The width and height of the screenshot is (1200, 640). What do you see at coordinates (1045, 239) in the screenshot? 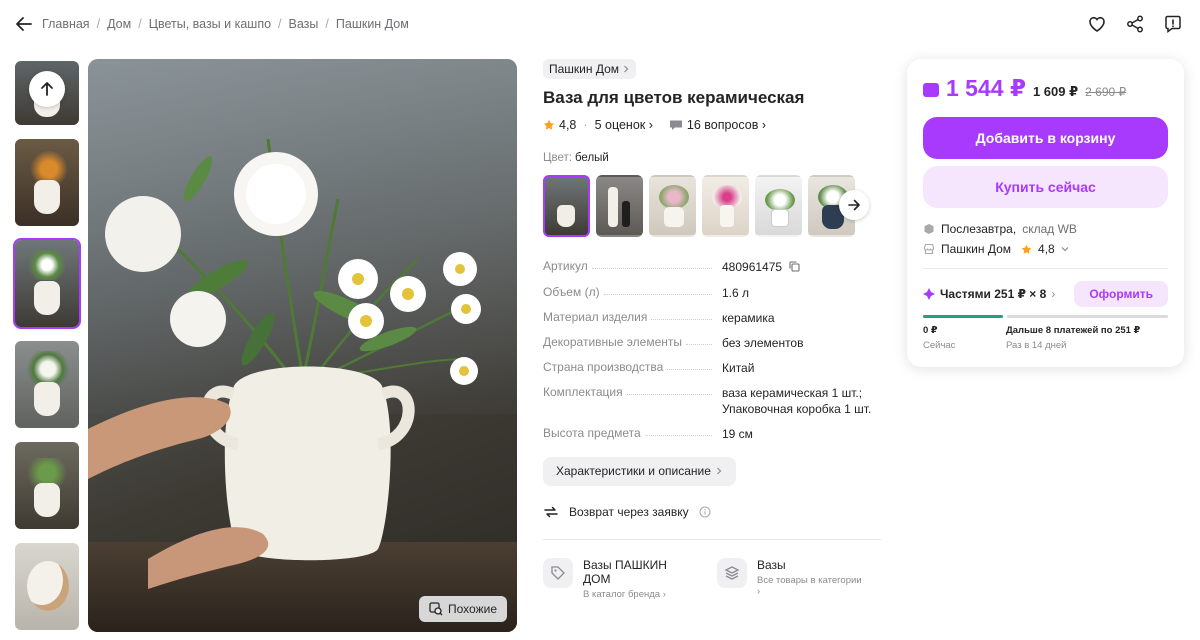
I see `delivery-info: Послезавтра, склад WB Пашкин Дом 4,8` at bounding box center [1045, 239].